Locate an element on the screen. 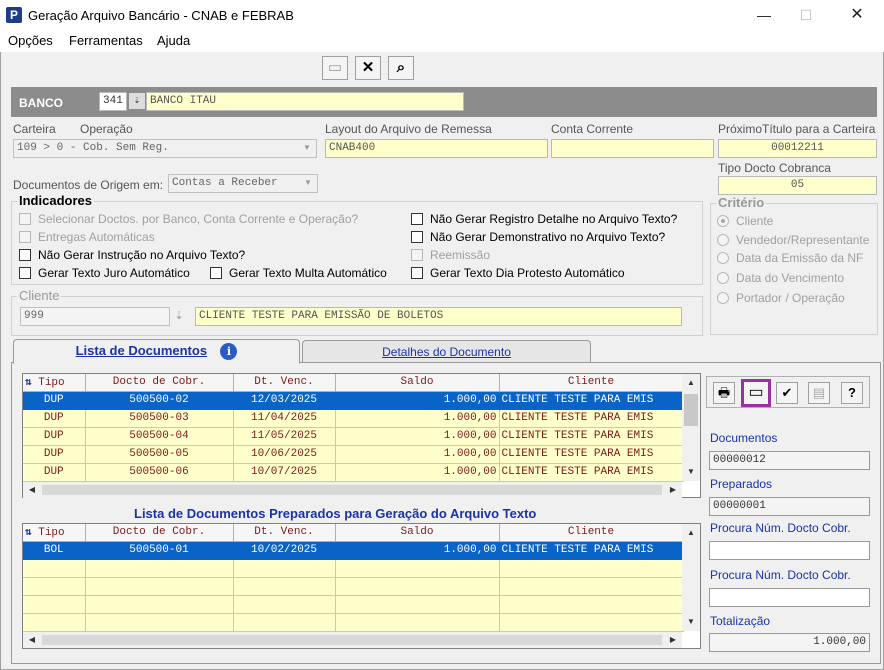  cliente-code-field: 999 is located at coordinates (95, 316).